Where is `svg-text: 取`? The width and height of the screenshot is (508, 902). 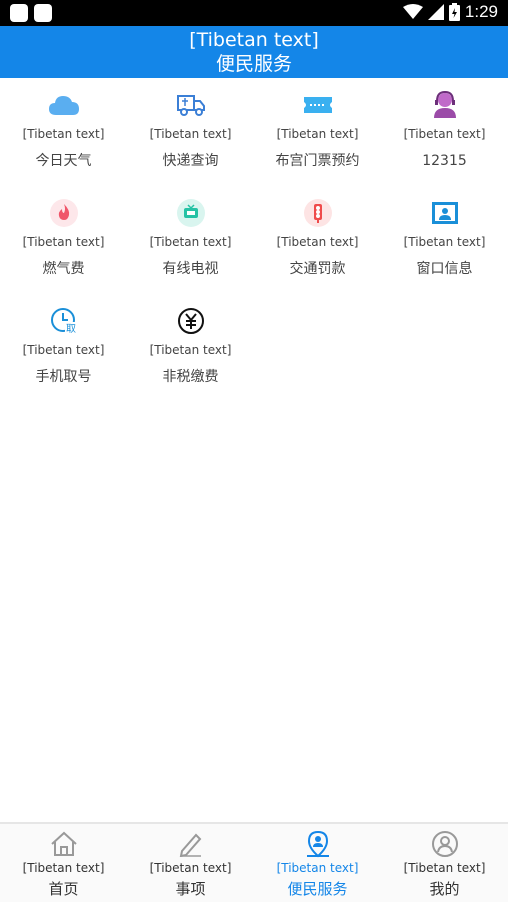
svg-text: 取 is located at coordinates (71, 329).